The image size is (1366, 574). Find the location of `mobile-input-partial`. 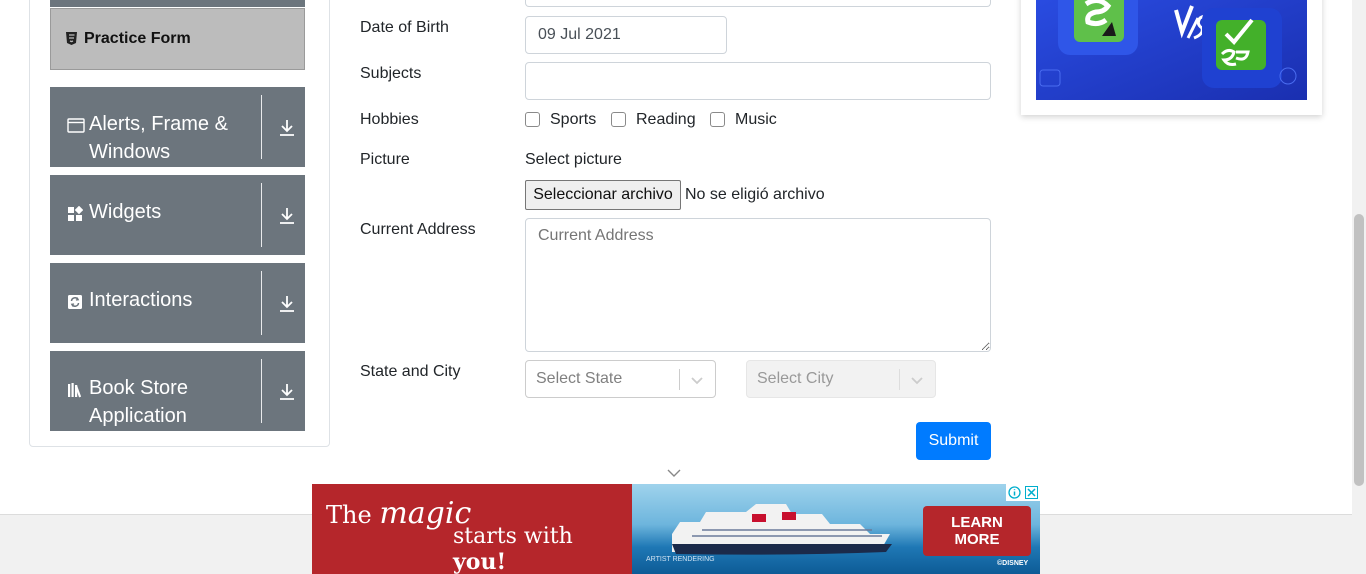

mobile-input-partial is located at coordinates (758, 3).